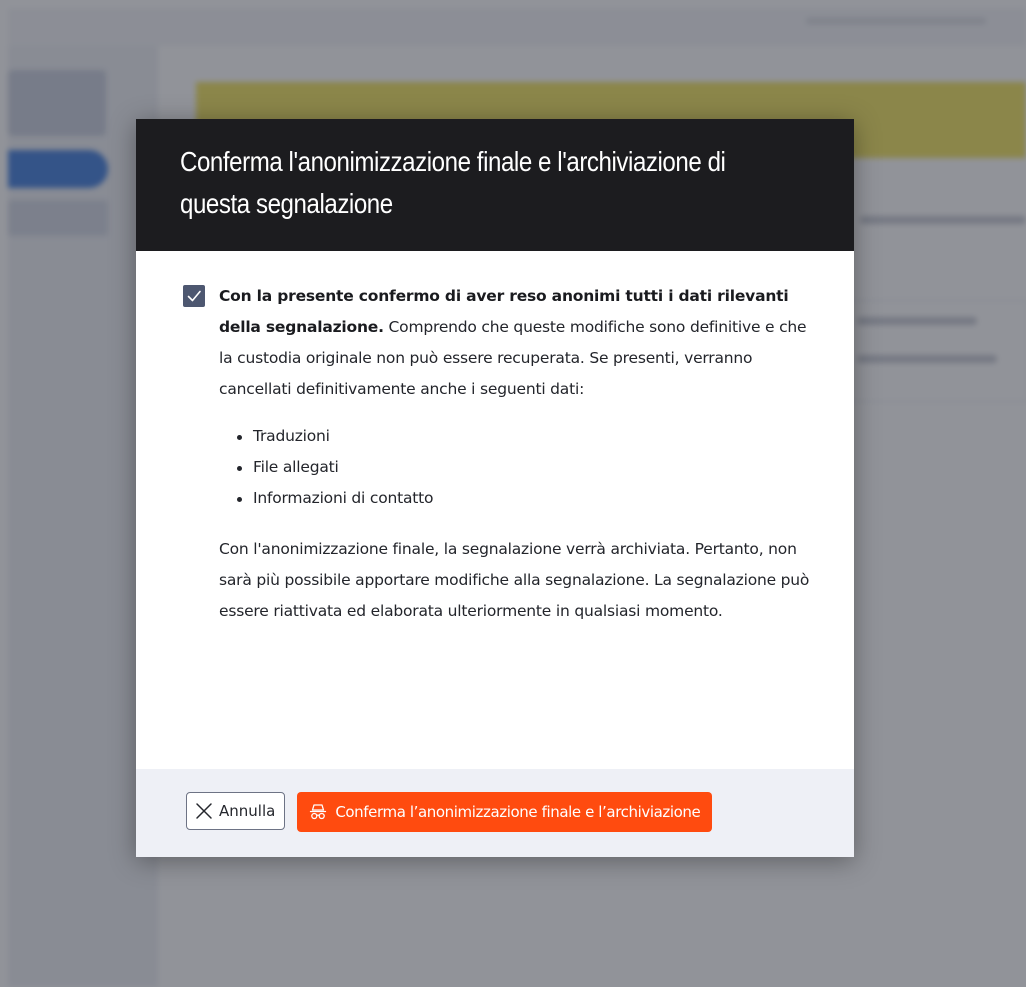 The height and width of the screenshot is (987, 1026). What do you see at coordinates (247, 811) in the screenshot?
I see `cancel-button-label: Annulla` at bounding box center [247, 811].